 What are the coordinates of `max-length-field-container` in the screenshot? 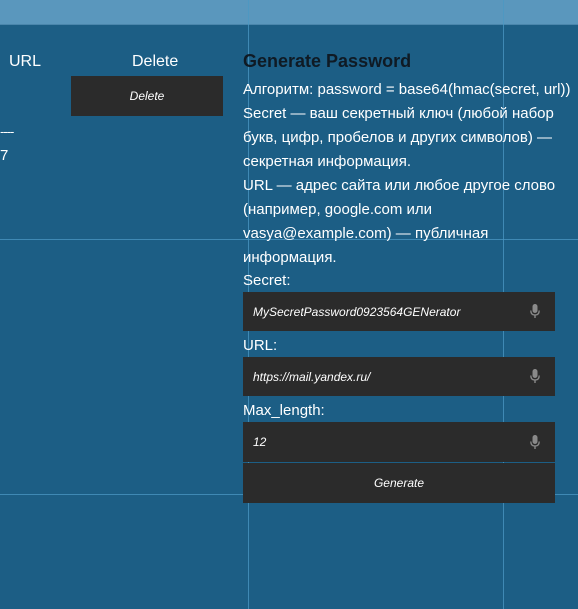 It's located at (399, 442).